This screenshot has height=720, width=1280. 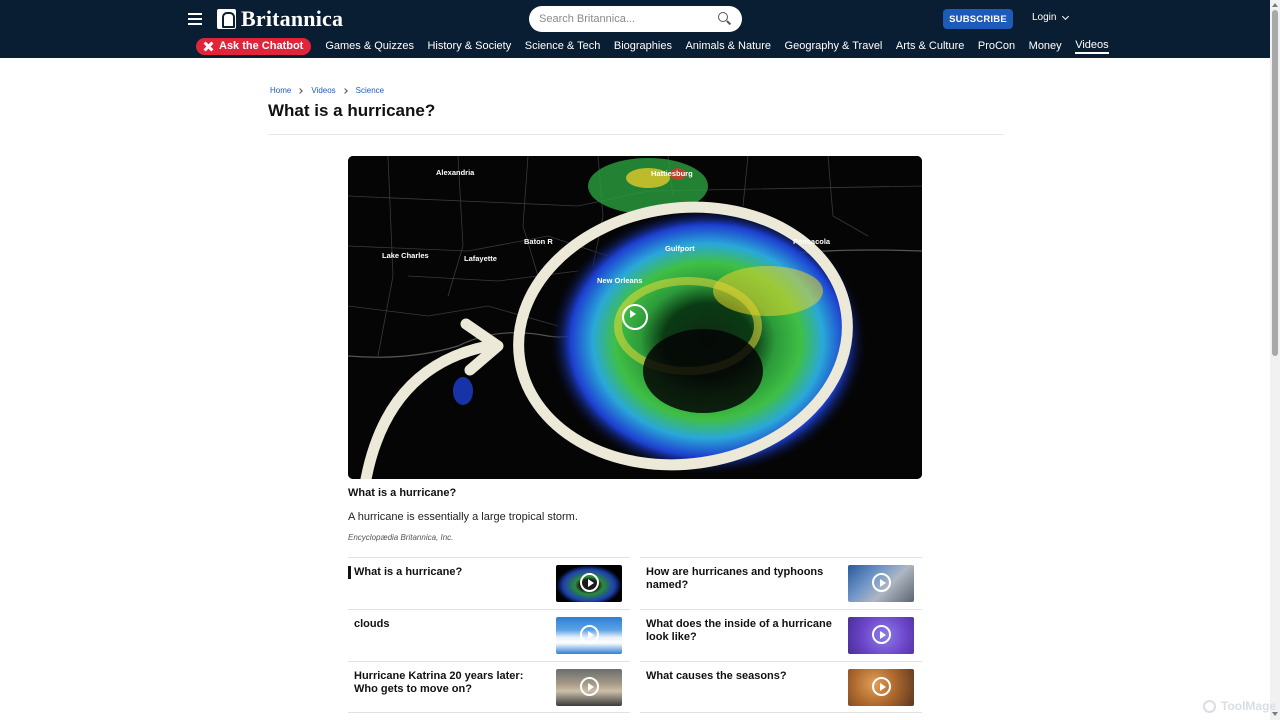 I want to click on nav-arts-culture: Arts & Culture, so click(x=930, y=46).